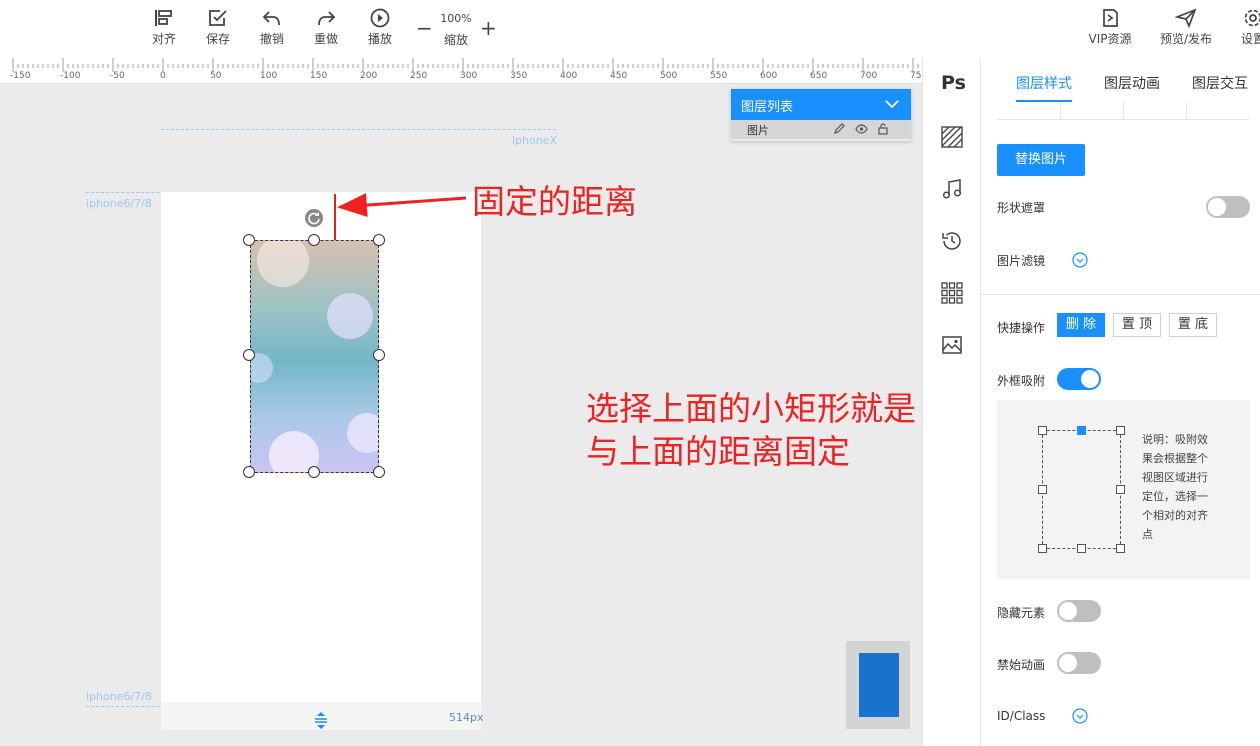 The width and height of the screenshot is (1260, 746). What do you see at coordinates (1042, 548) in the screenshot?
I see `anchor-bottom-left` at bounding box center [1042, 548].